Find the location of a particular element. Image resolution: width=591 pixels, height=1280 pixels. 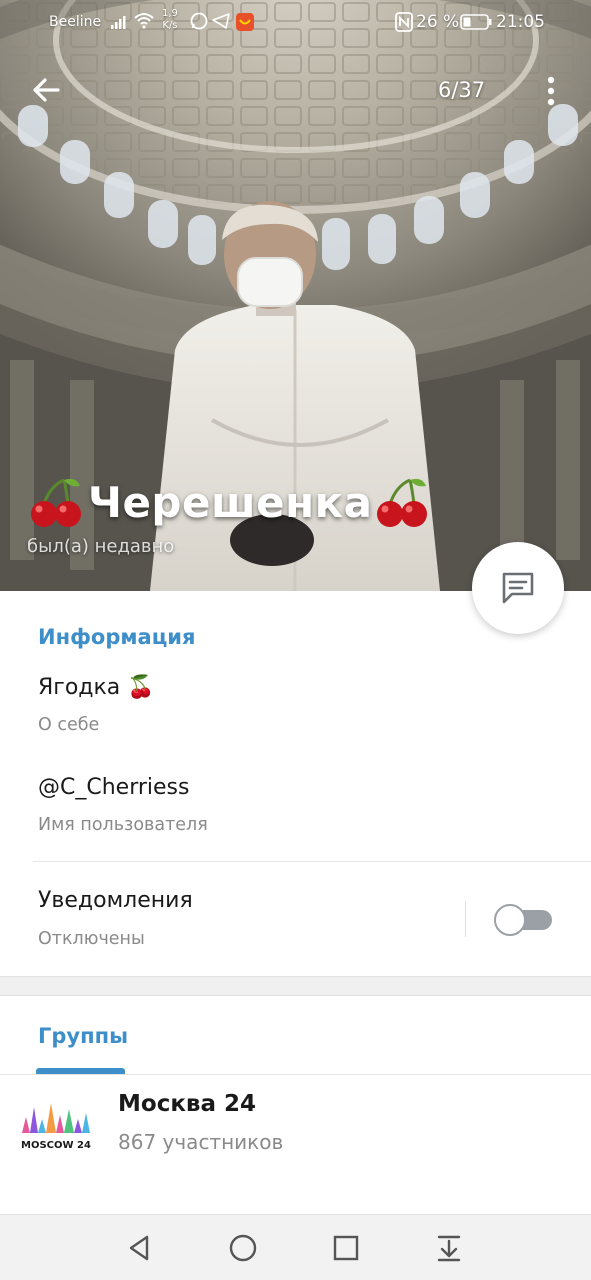

info-section-title: Информация is located at coordinates (117, 637).